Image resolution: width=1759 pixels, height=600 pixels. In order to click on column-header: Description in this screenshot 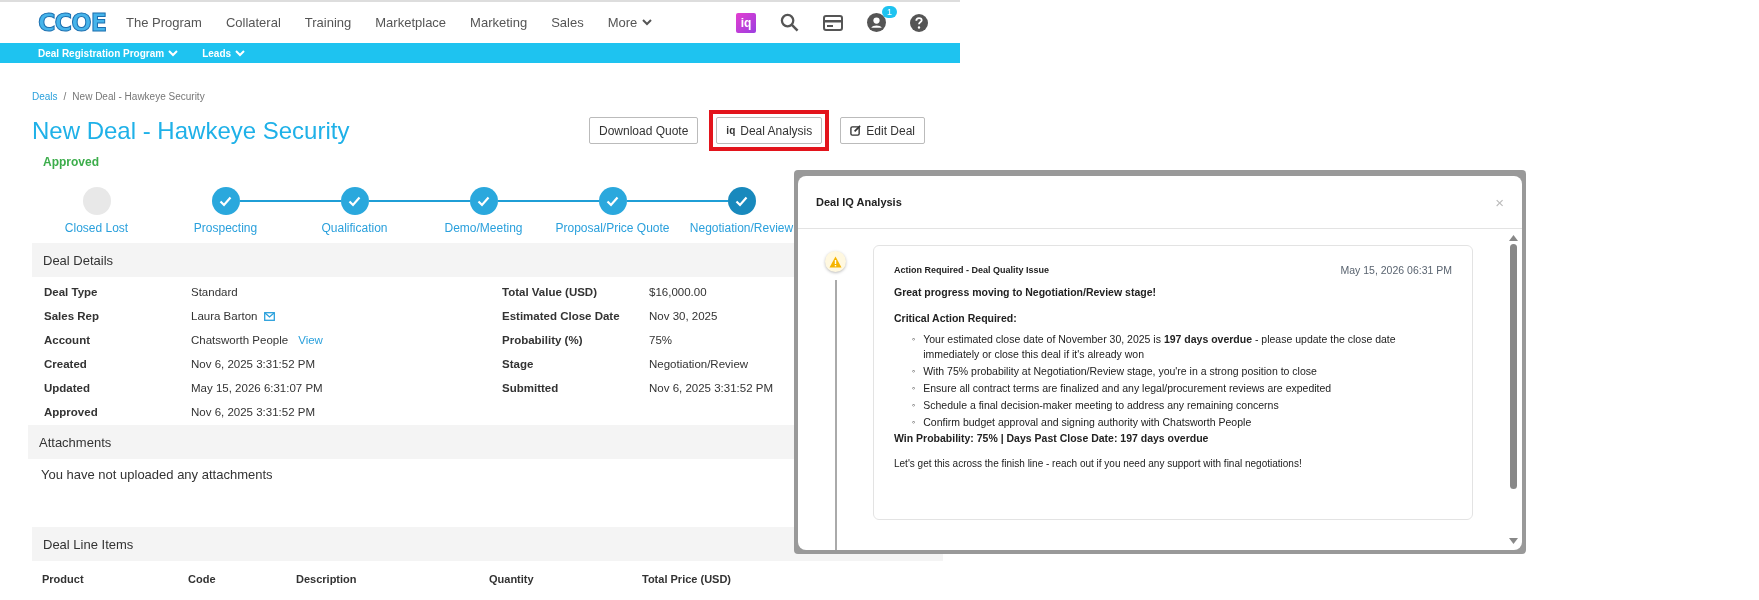, I will do `click(327, 579)`.